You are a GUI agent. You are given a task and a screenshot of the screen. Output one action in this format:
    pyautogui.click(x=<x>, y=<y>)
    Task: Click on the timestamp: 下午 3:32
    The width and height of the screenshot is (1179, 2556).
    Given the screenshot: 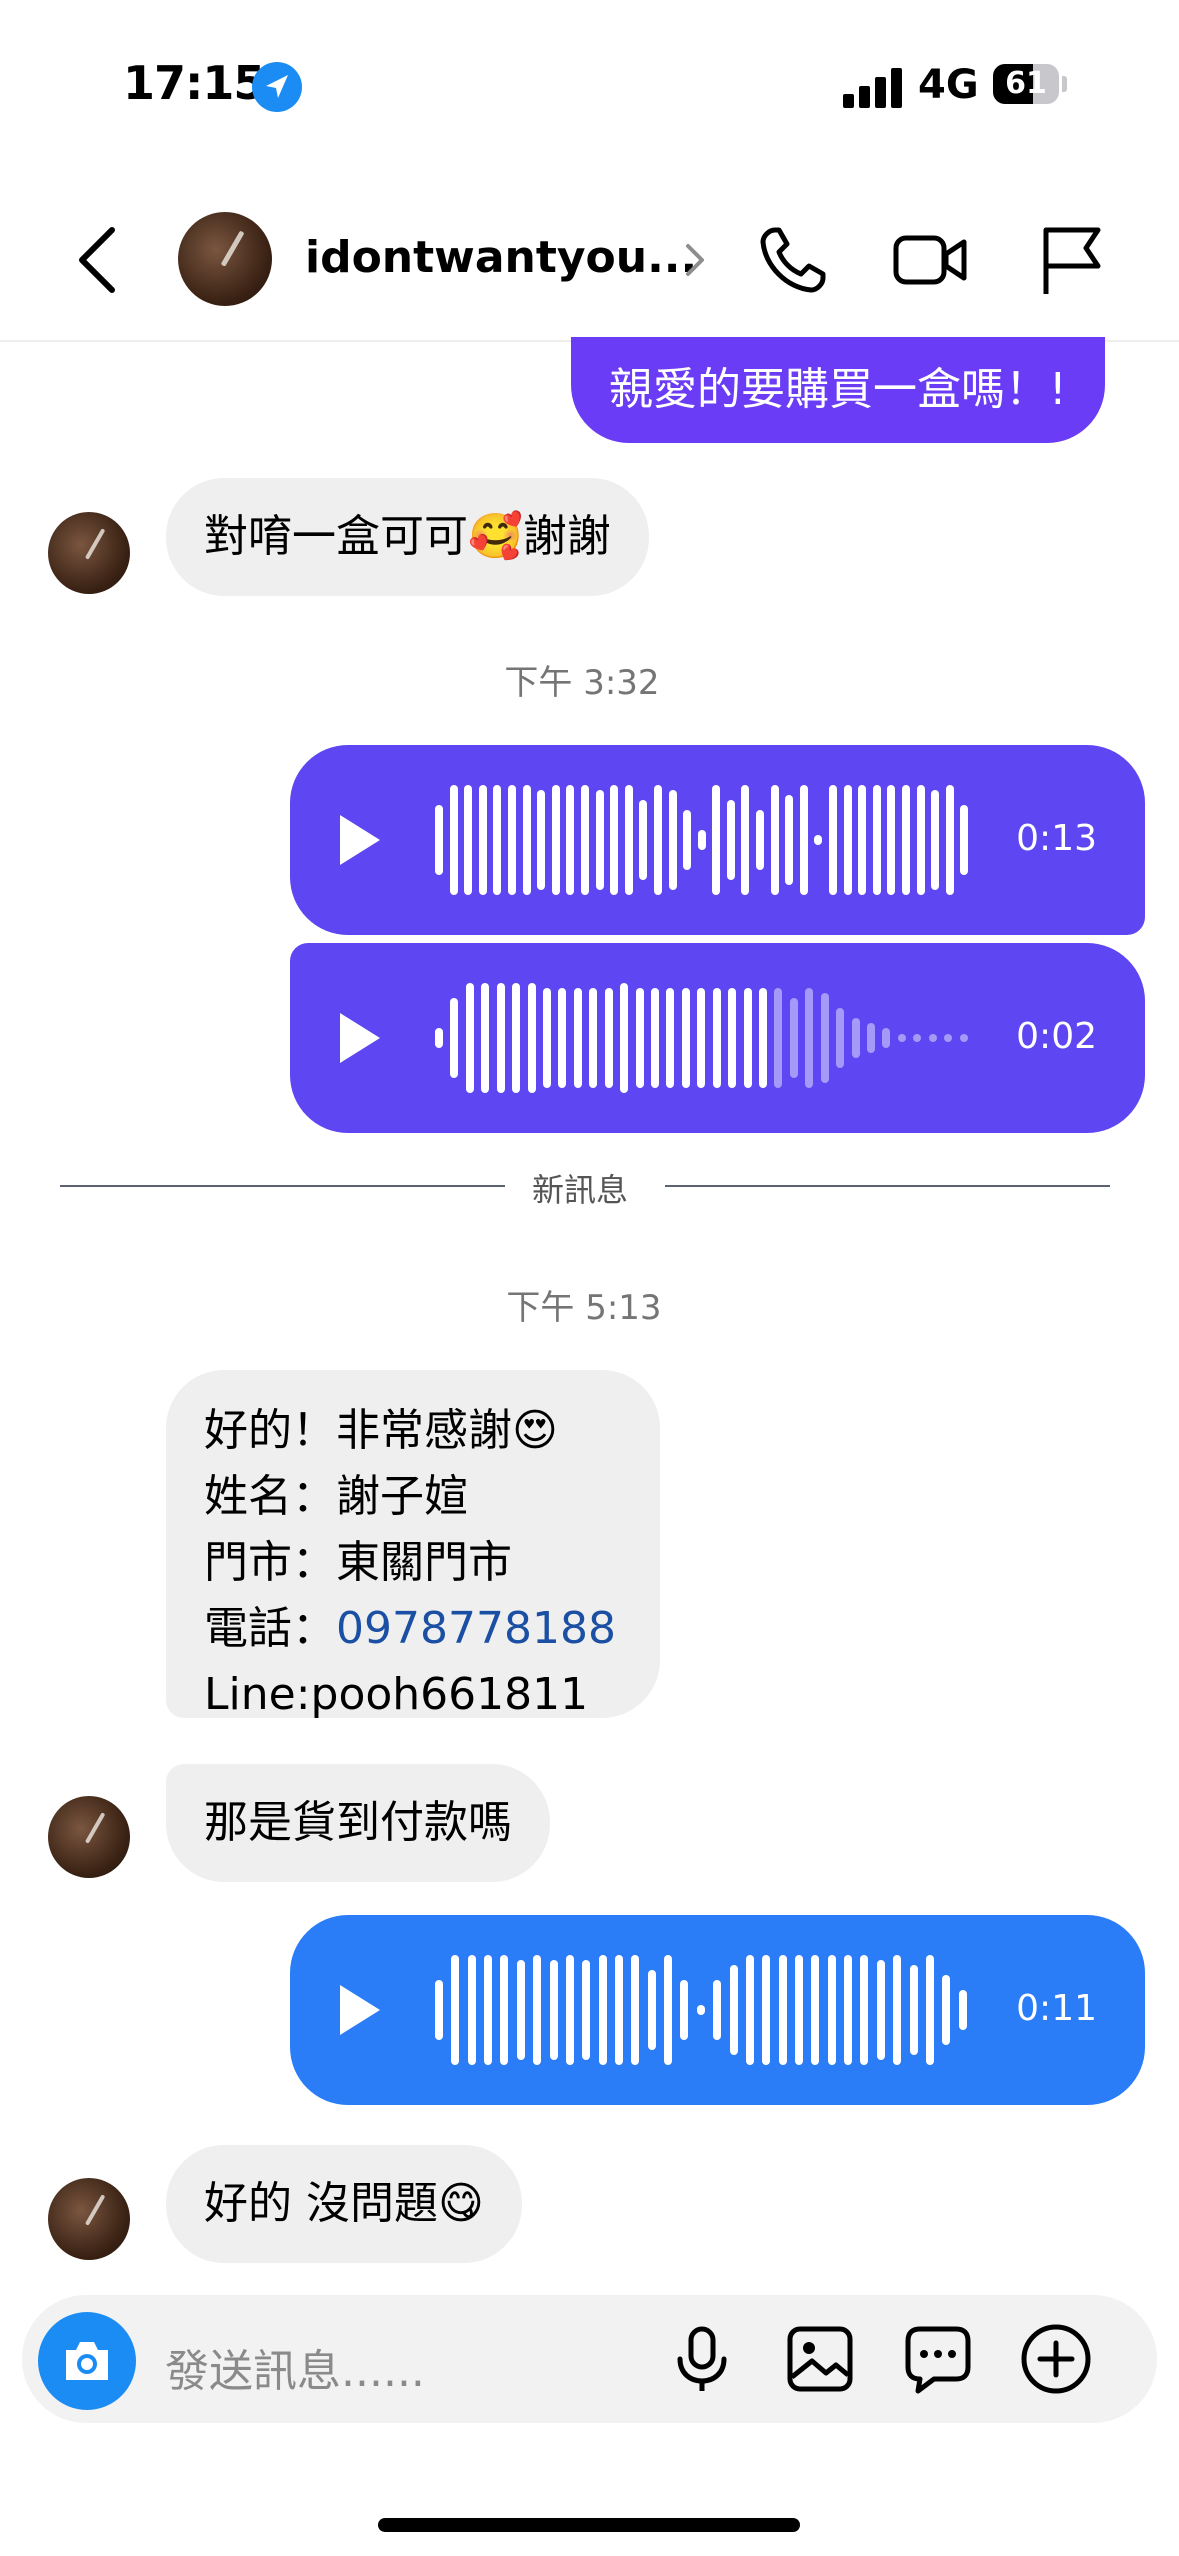 What is the action you would take?
    pyautogui.click(x=582, y=683)
    